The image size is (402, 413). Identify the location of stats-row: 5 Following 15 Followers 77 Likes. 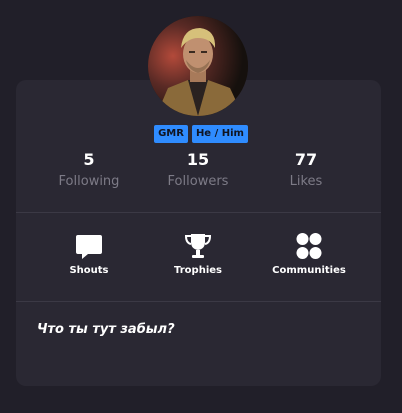
(198, 172).